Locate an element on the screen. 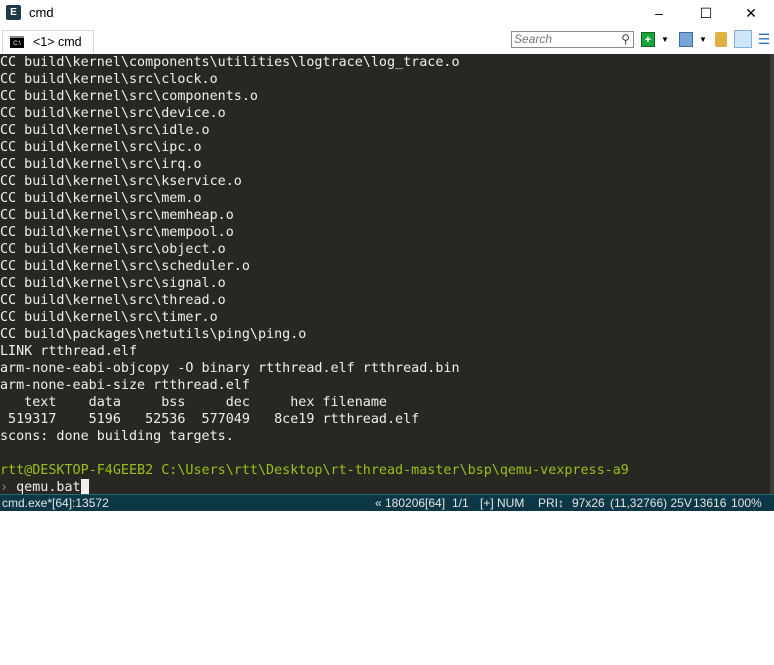  search-input: Search ⚲ is located at coordinates (572, 39).